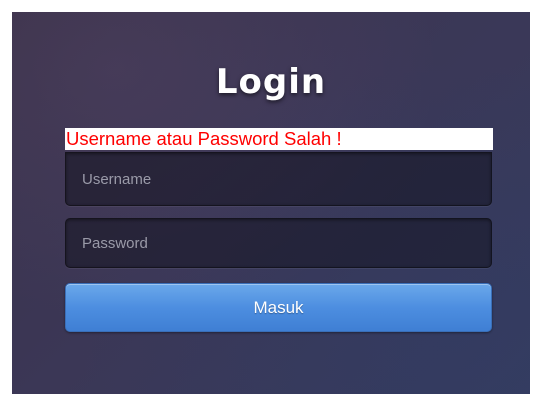 The height and width of the screenshot is (406, 542). What do you see at coordinates (279, 139) in the screenshot?
I see `error-message: Username atau Password Salah !` at bounding box center [279, 139].